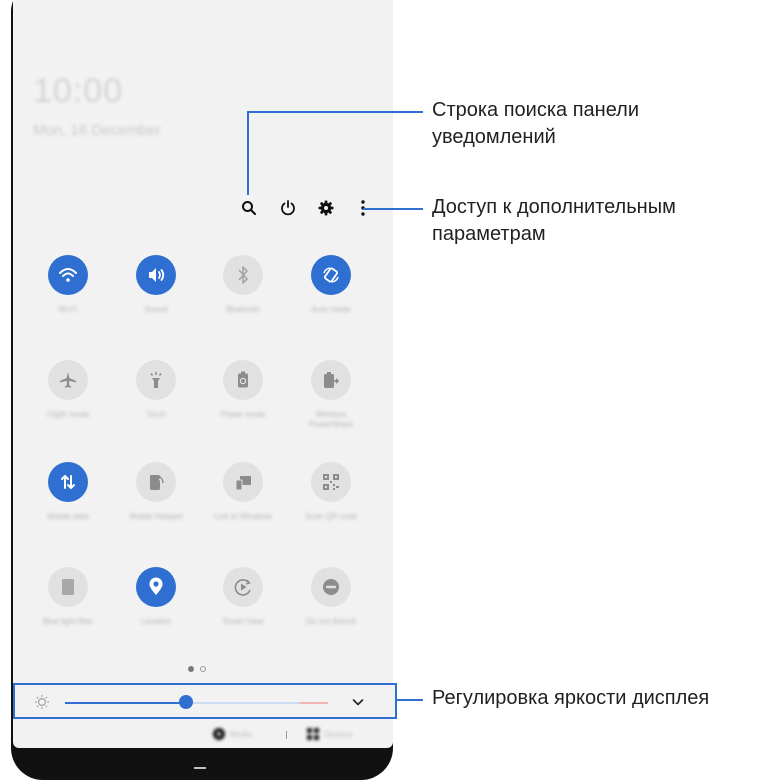 The height and width of the screenshot is (780, 778). I want to click on powershare-icon, so click(332, 380).